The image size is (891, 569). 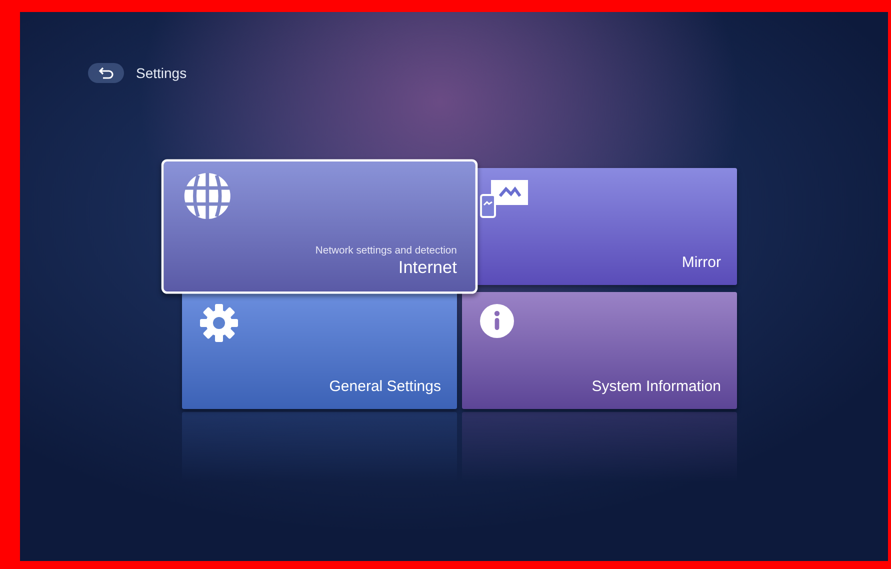 What do you see at coordinates (656, 386) in the screenshot?
I see `tile-title: System Information` at bounding box center [656, 386].